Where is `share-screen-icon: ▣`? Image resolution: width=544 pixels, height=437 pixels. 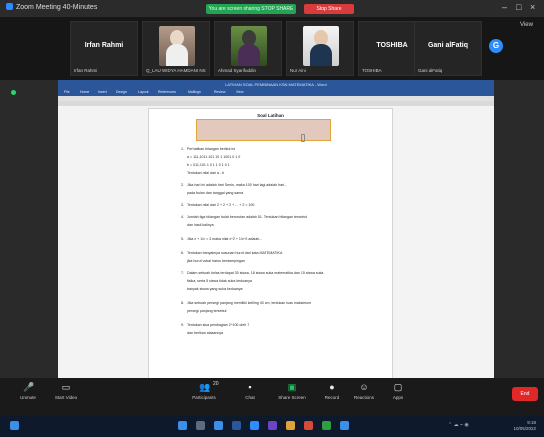
share-screen-icon: ▣ is located at coordinates (292, 387).